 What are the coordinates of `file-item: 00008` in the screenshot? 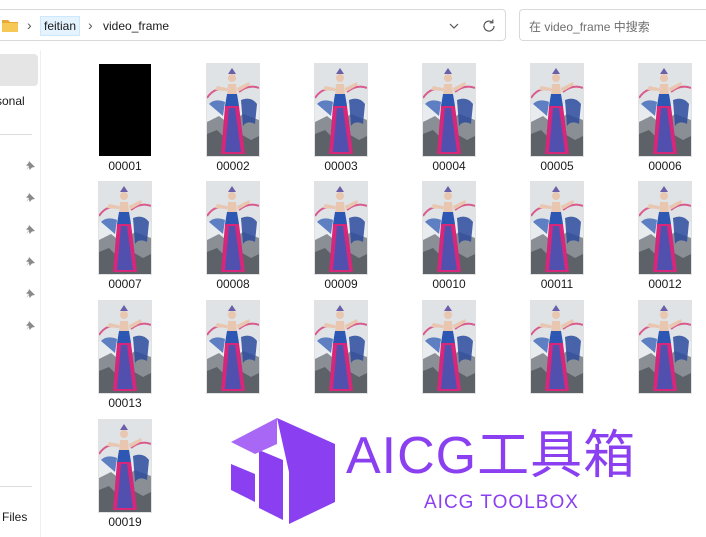 It's located at (232, 239).